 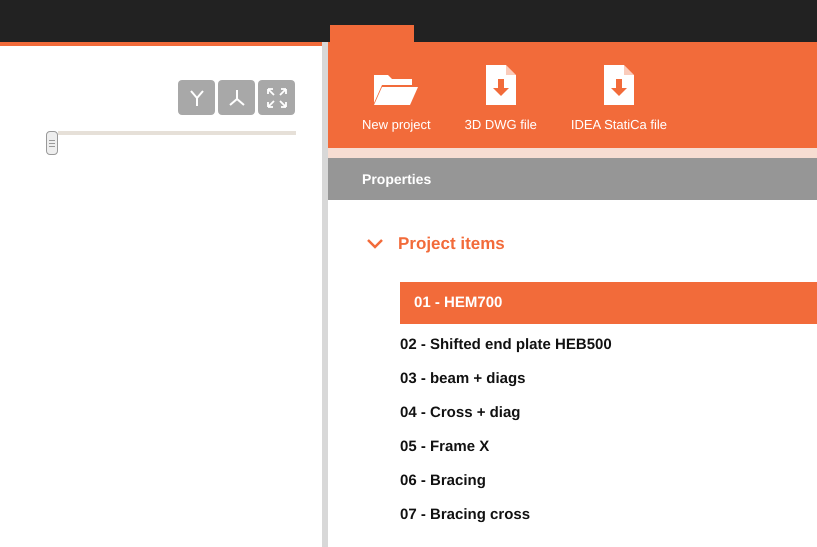 What do you see at coordinates (608, 447) in the screenshot?
I see `project-item: 05 - Frame X` at bounding box center [608, 447].